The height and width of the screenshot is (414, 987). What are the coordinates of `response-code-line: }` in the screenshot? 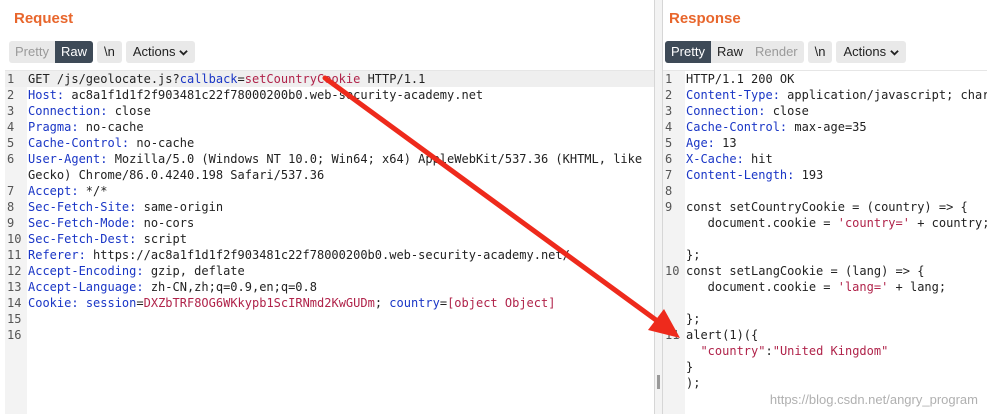 It's located at (825, 367).